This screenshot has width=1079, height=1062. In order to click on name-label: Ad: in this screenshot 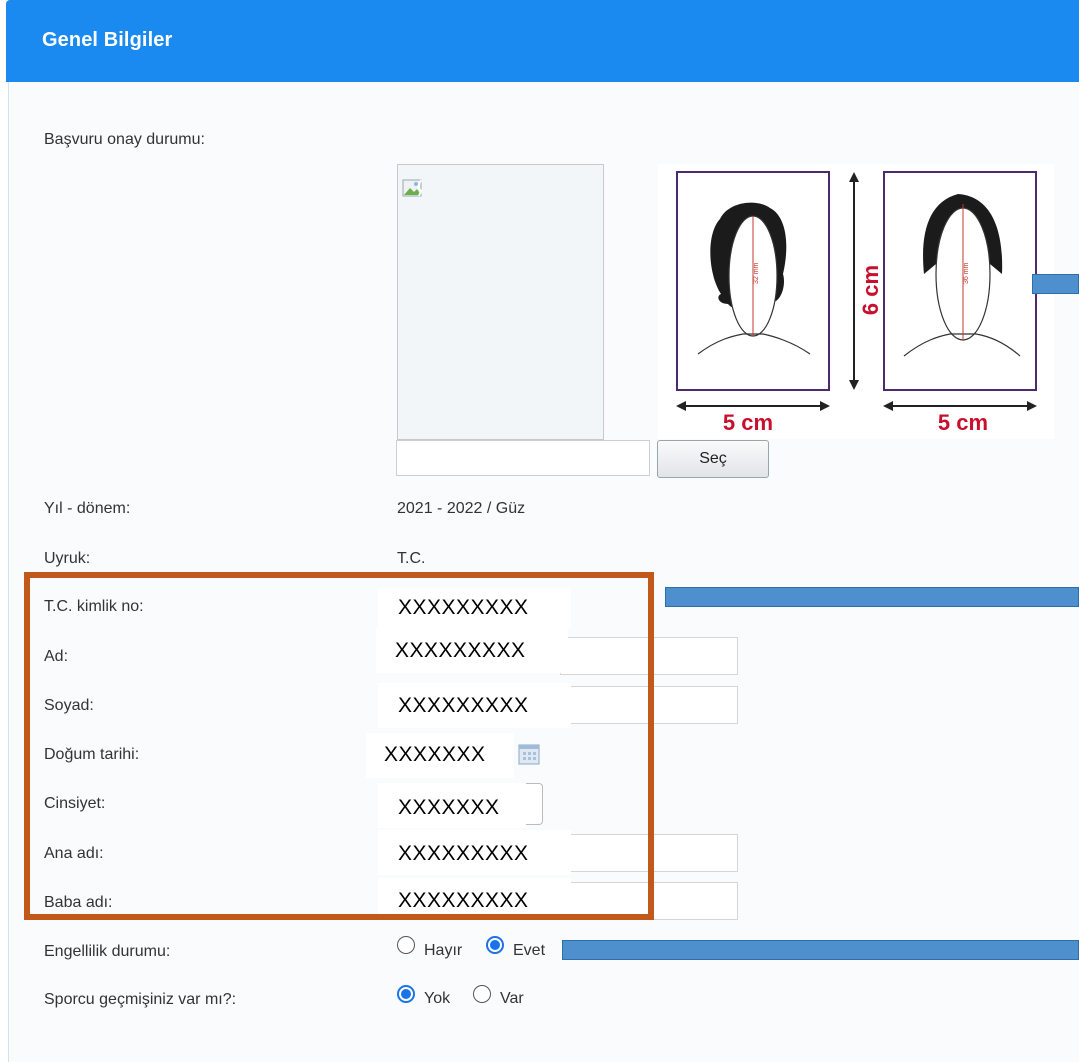, I will do `click(56, 656)`.